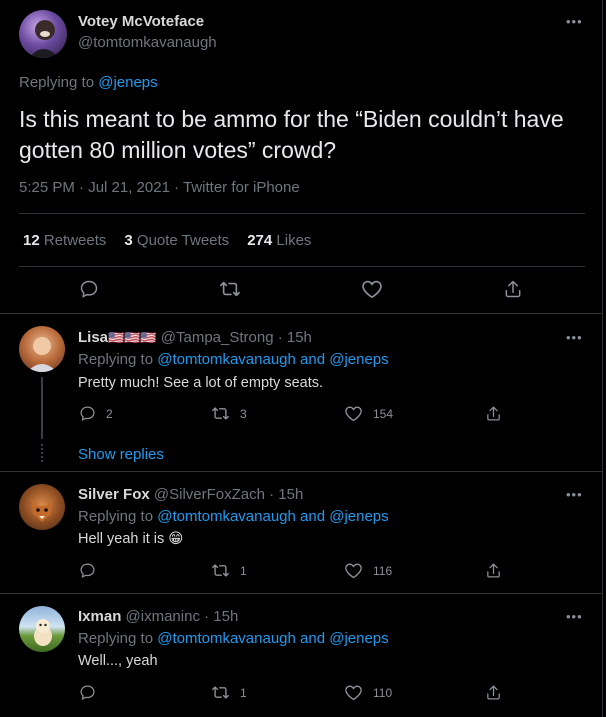 Image resolution: width=606 pixels, height=717 pixels. Describe the element at coordinates (132, 337) in the screenshot. I see `flag-emojis: 🇺🇸🇺🇸🇺🇸` at that location.